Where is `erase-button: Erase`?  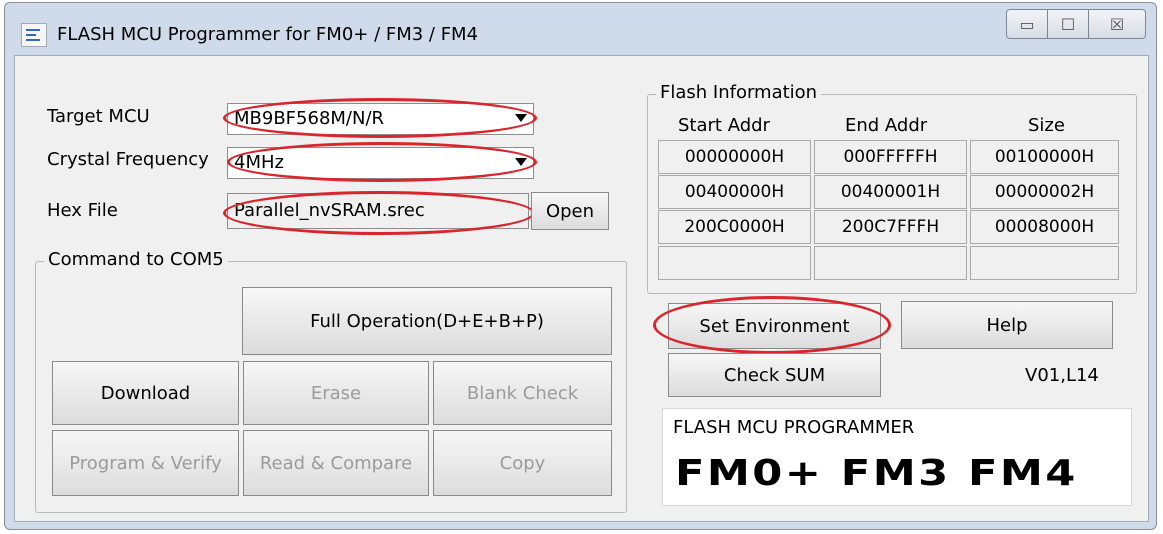 erase-button: Erase is located at coordinates (336, 393).